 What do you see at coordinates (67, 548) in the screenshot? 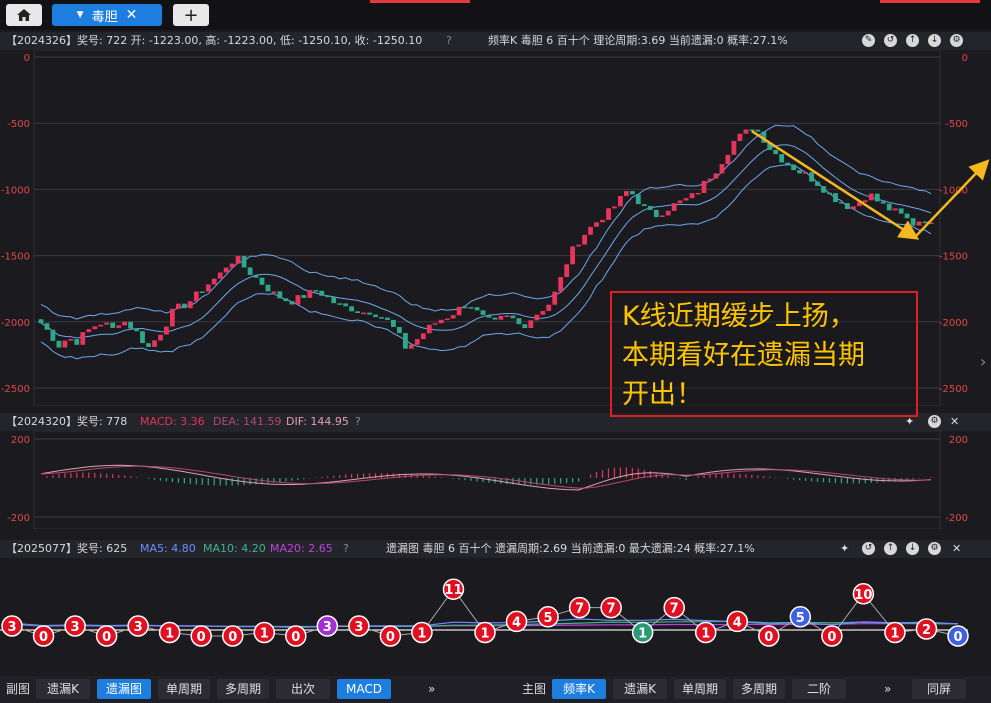
I see `miss-header-prefix: 【2025077】奖号: 625` at bounding box center [67, 548].